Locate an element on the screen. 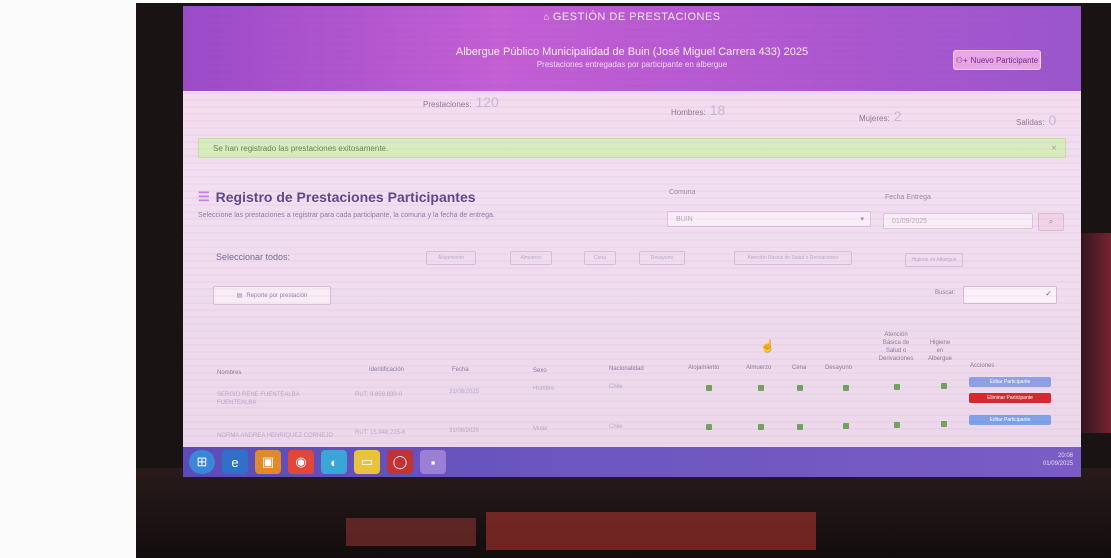  search-label: Buscar: is located at coordinates (945, 293).